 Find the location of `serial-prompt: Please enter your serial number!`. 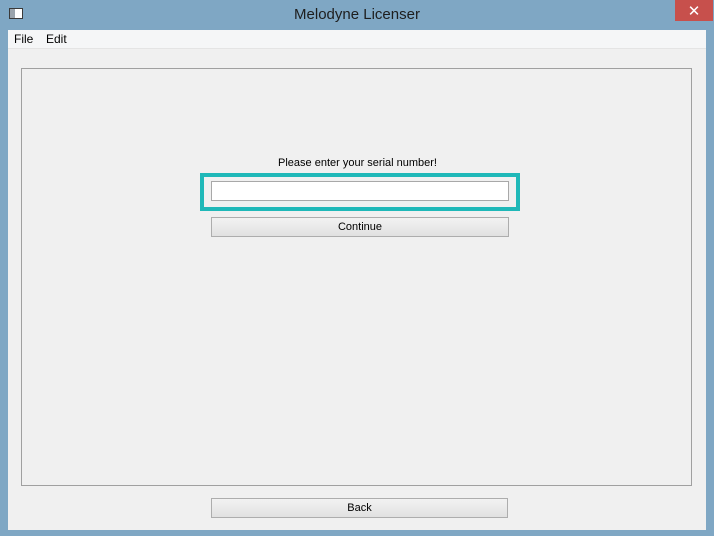

serial-prompt: Please enter your serial number! is located at coordinates (357, 163).